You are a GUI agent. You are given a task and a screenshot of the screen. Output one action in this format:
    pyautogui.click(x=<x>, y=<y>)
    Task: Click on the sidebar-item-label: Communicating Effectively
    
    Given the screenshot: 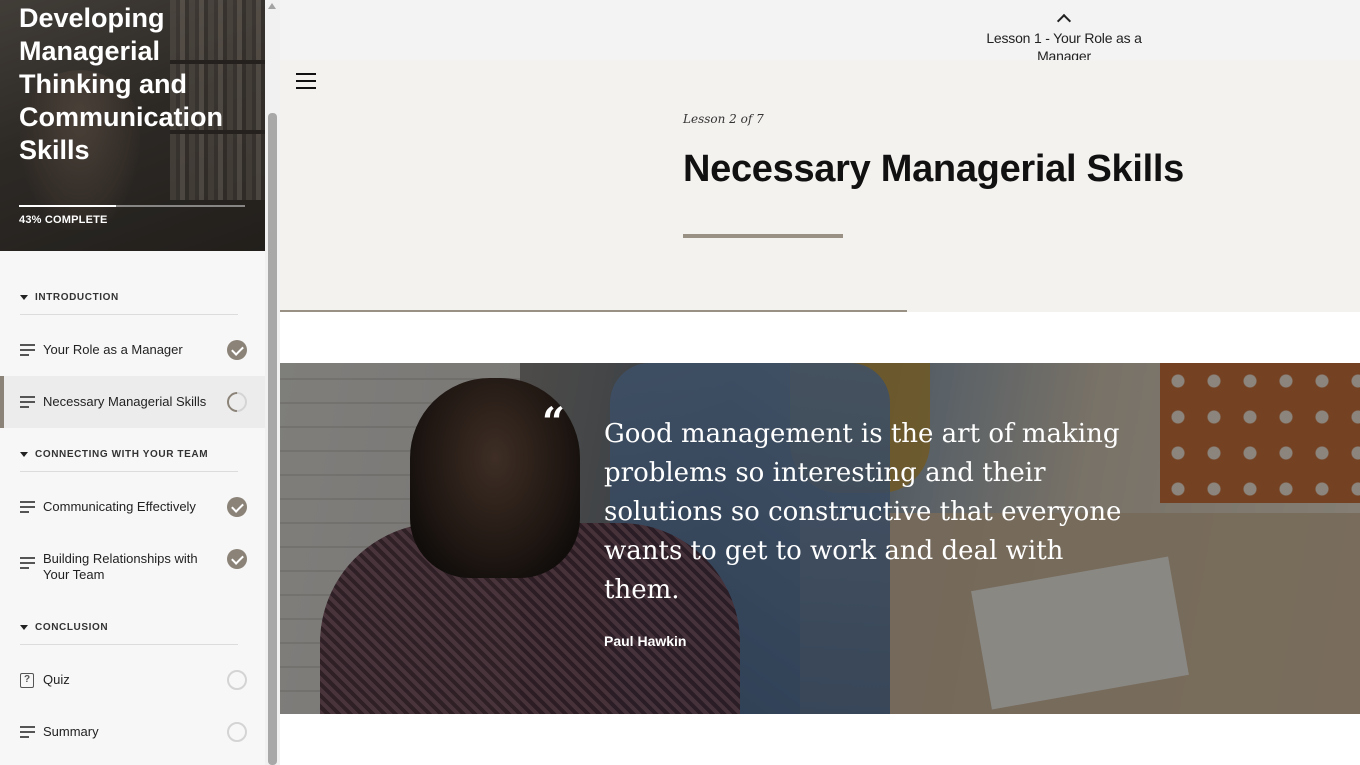 What is the action you would take?
    pyautogui.click(x=119, y=506)
    